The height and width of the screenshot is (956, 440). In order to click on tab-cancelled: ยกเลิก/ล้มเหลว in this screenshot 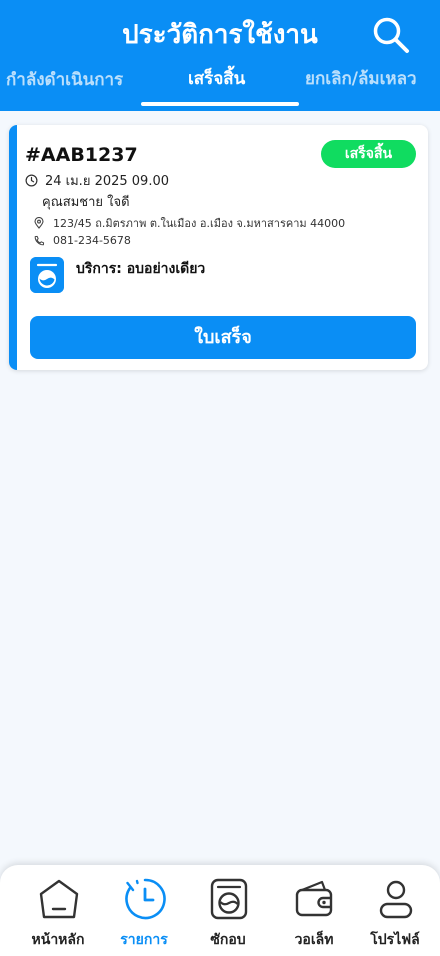, I will do `click(361, 78)`.